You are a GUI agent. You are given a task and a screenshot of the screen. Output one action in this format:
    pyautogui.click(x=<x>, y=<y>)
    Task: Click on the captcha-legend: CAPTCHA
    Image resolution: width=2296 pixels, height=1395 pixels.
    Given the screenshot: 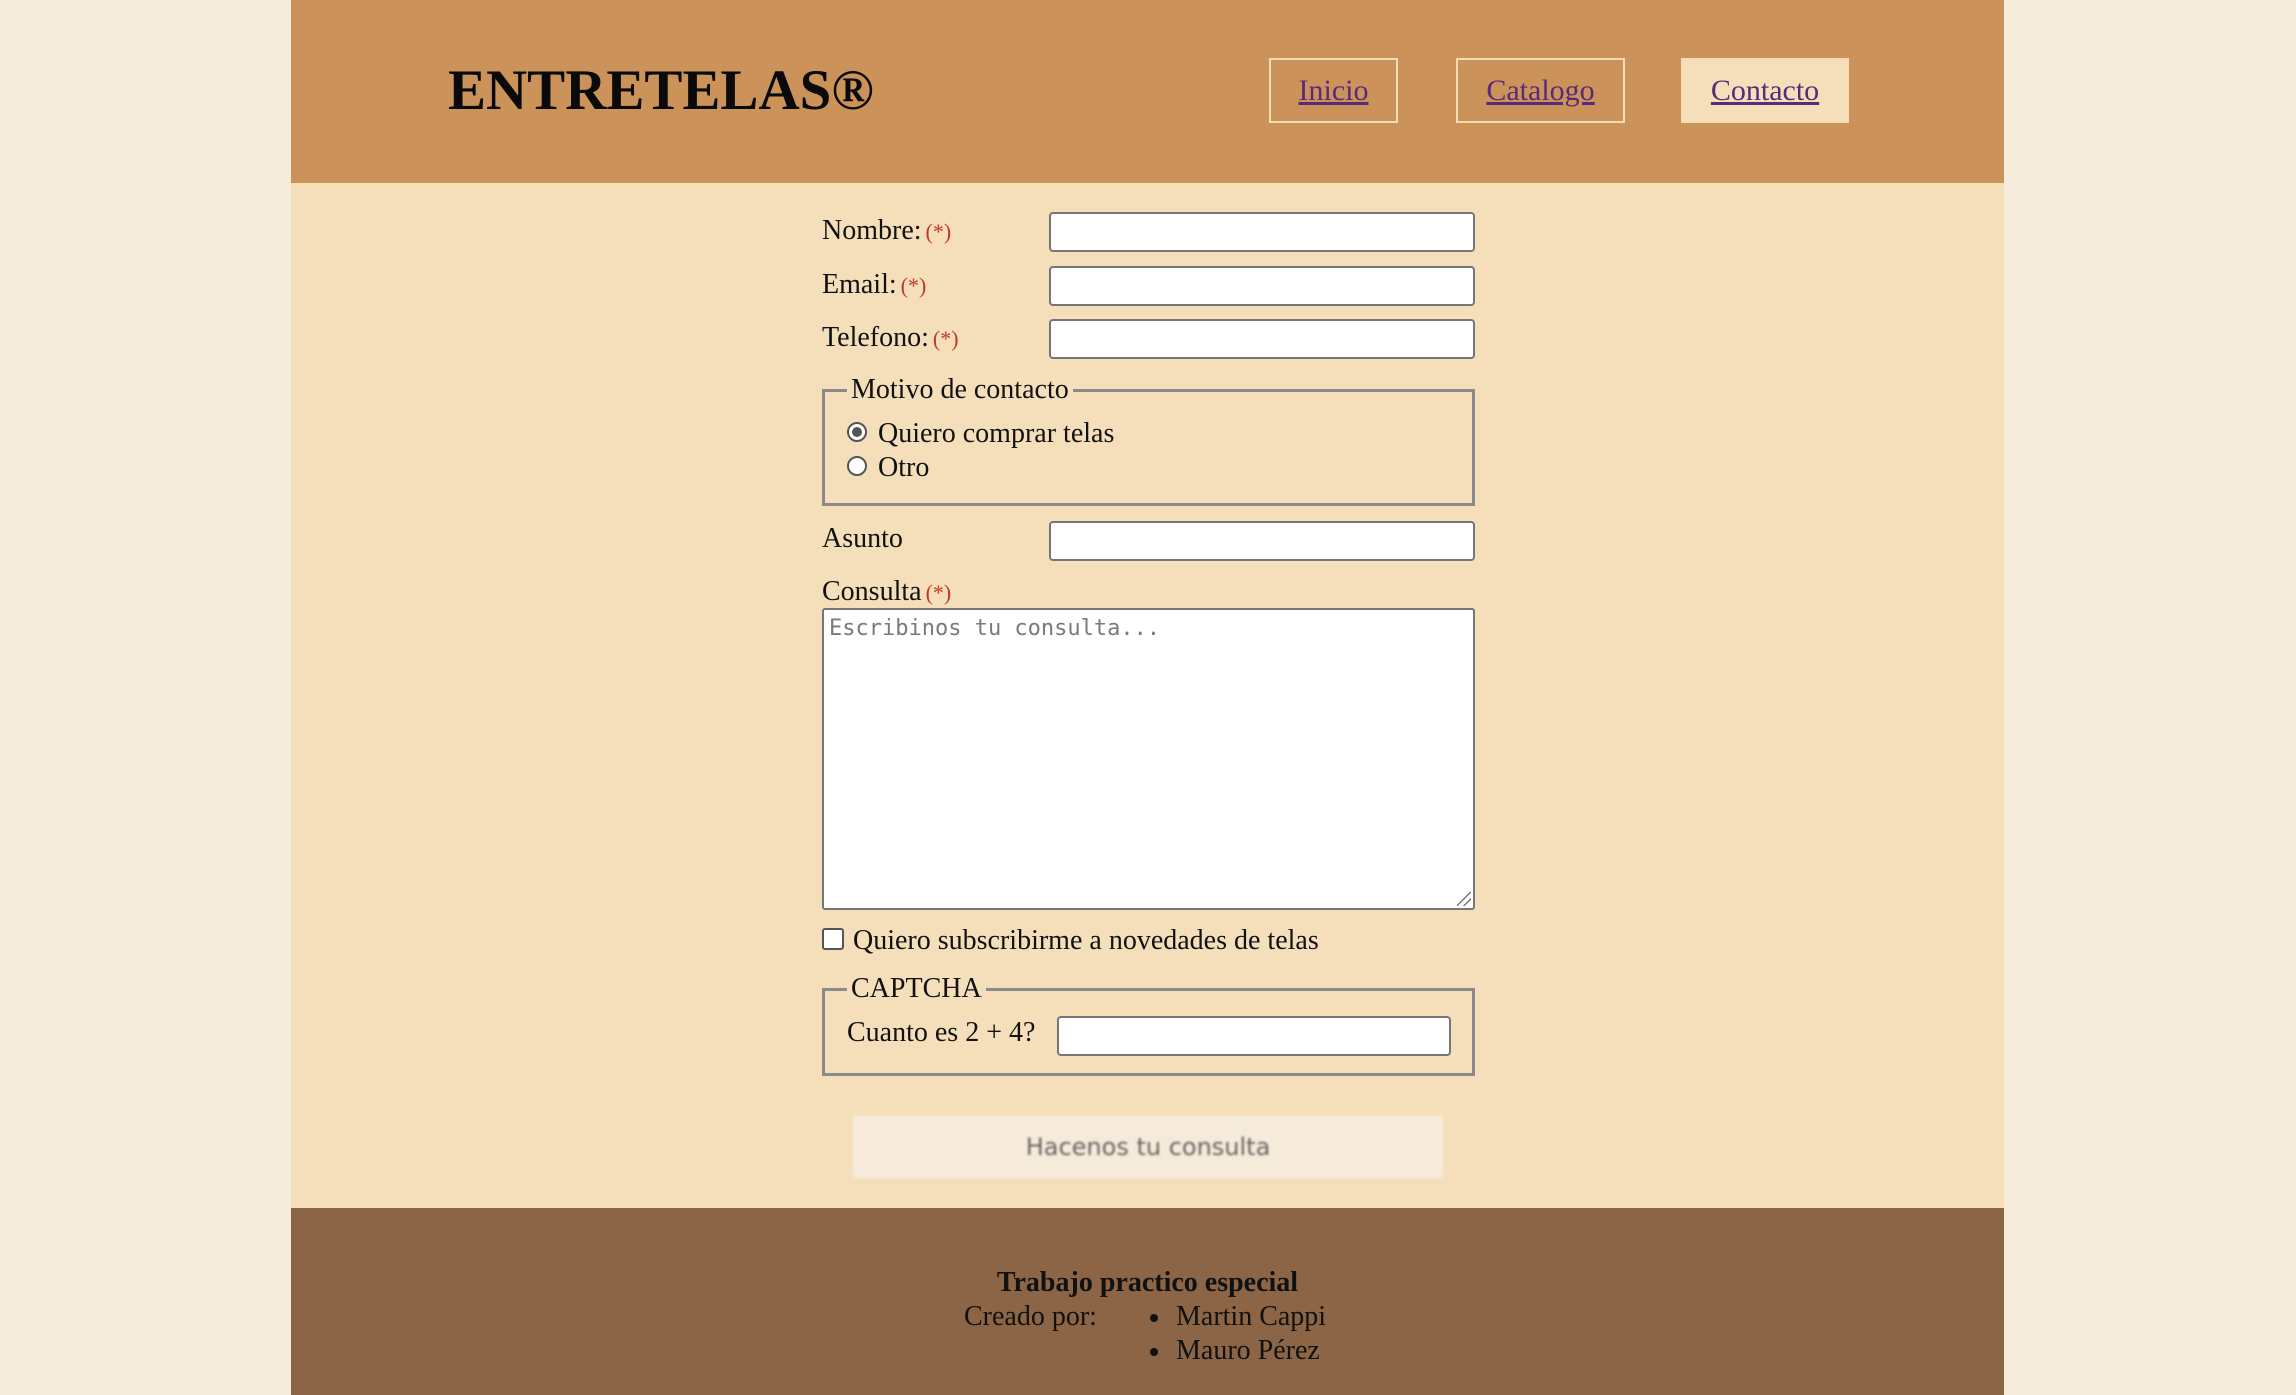 What is the action you would take?
    pyautogui.click(x=916, y=989)
    